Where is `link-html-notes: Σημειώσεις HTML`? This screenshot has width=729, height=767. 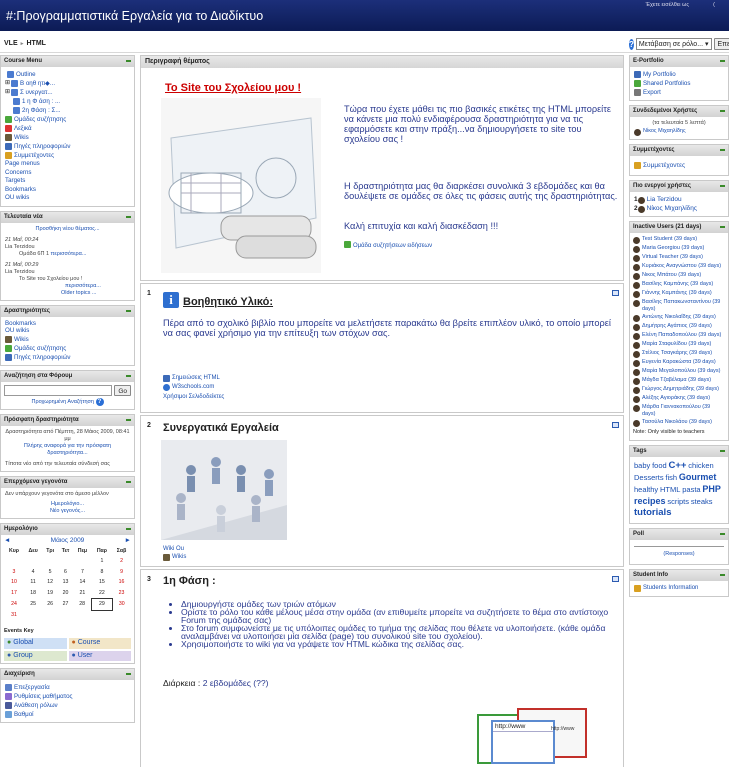
link-html-notes: Σημειώσεις HTML is located at coordinates (193, 378).